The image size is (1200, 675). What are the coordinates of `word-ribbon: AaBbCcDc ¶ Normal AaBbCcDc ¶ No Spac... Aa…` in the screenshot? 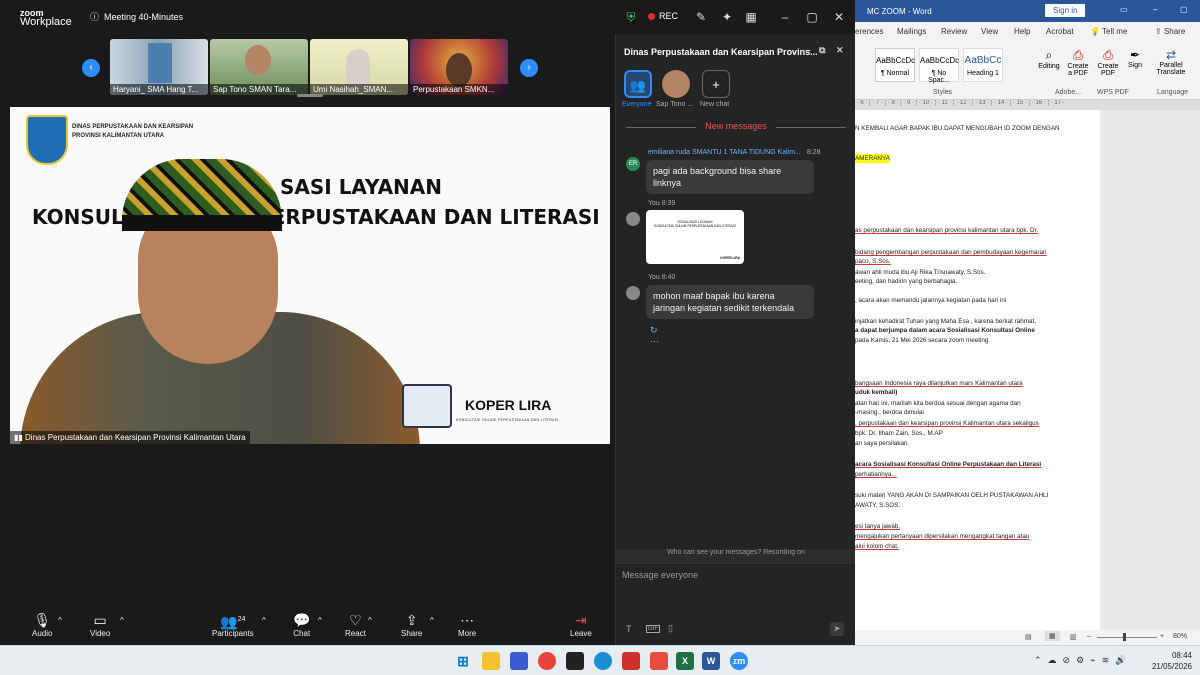 It's located at (1027, 70).